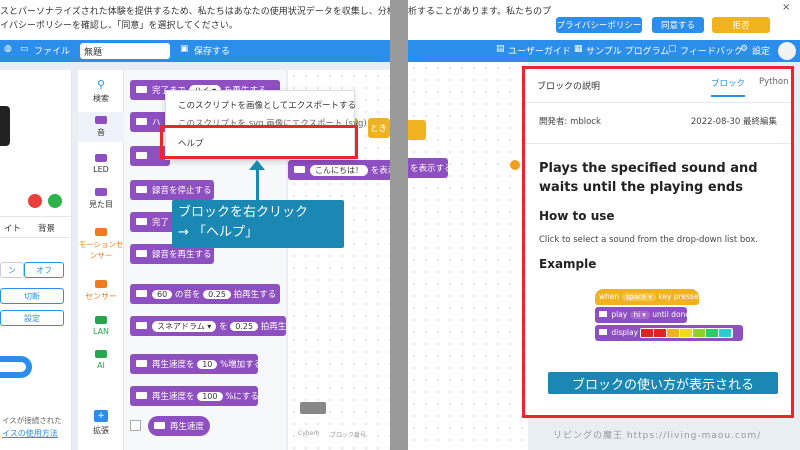 This screenshot has height=450, width=800. I want to click on example-text: when, so click(609, 296).